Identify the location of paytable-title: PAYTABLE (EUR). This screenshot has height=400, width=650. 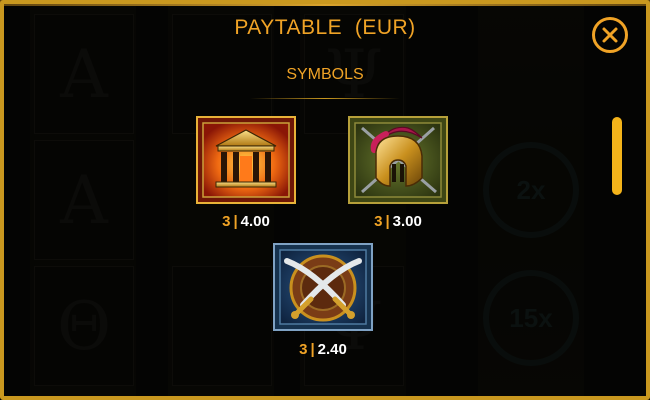
(325, 27).